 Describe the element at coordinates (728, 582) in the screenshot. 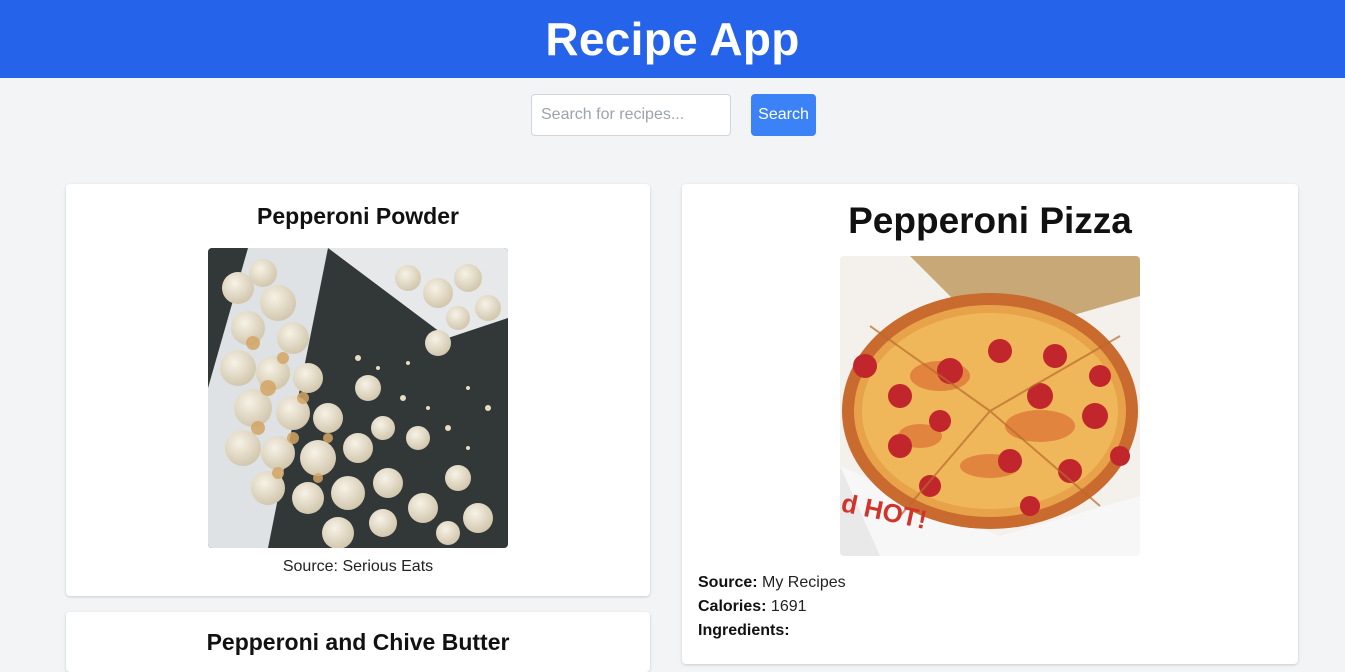

I see `detail-source-label: Source:` at that location.